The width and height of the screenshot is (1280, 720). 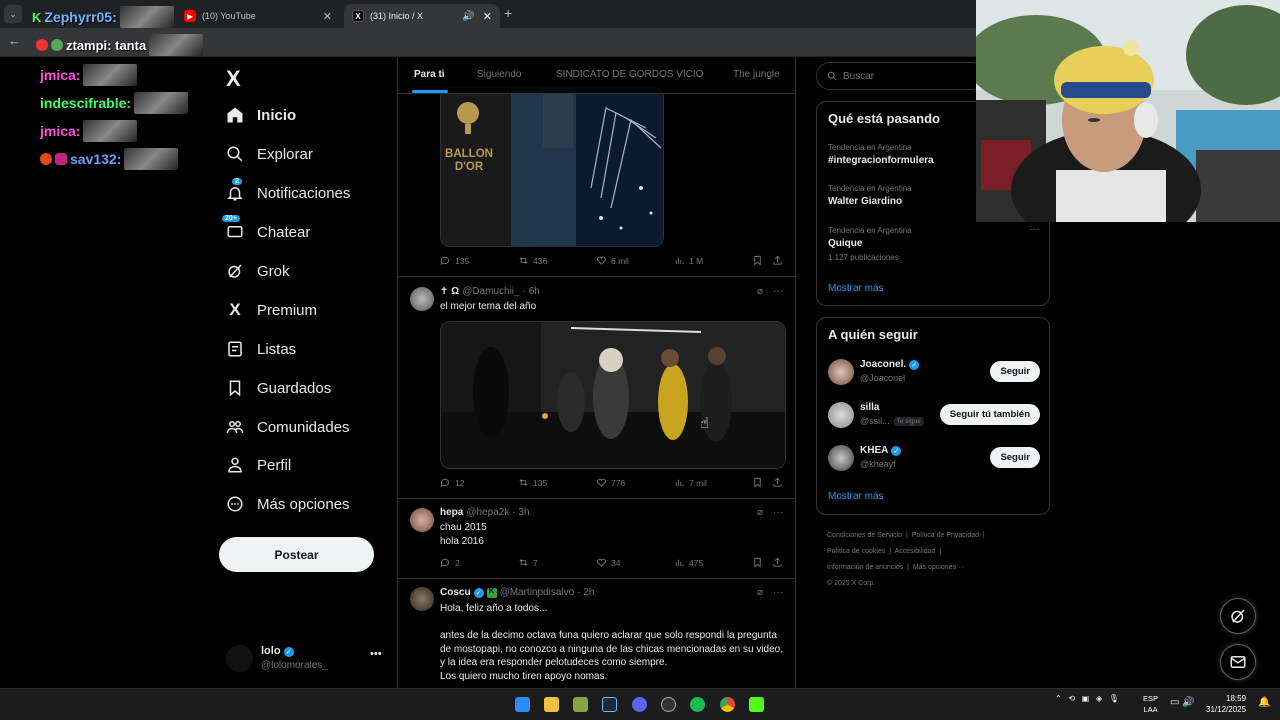 I want to click on steam-icon, so click(x=609, y=704).